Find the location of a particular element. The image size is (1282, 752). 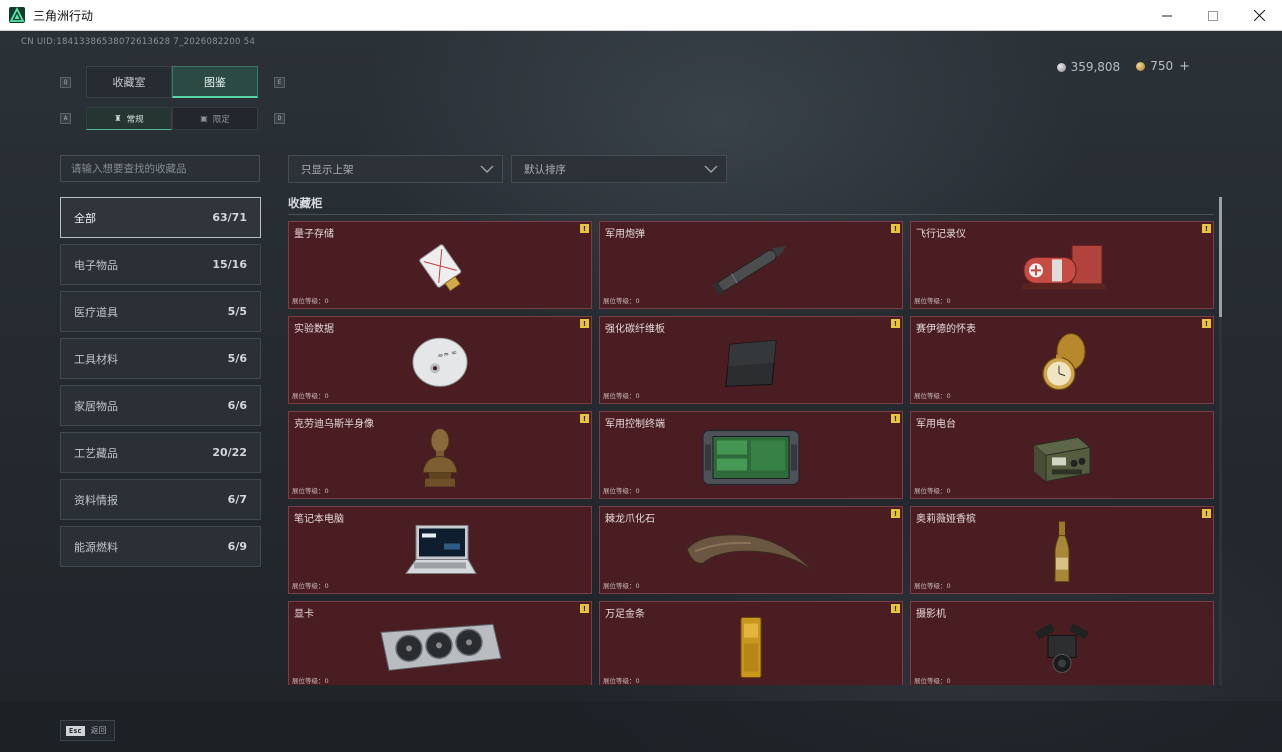

item-name: 强化碳纤维板 is located at coordinates (635, 329).